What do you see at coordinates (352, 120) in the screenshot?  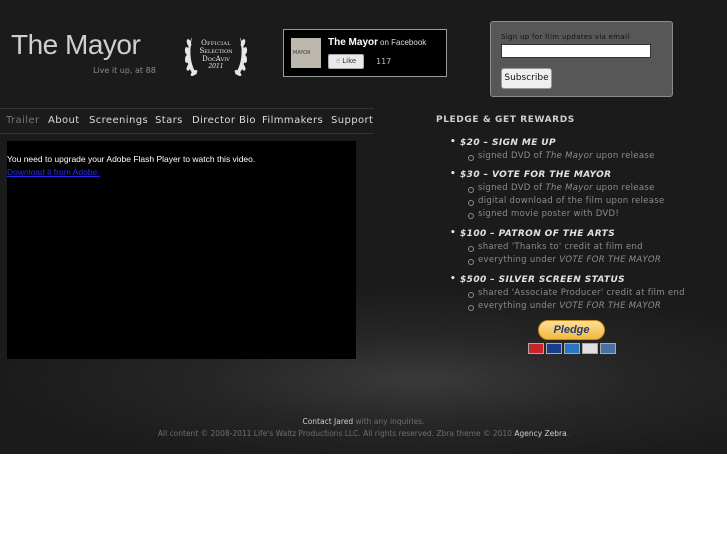 I see `nav-item-support: Support` at bounding box center [352, 120].